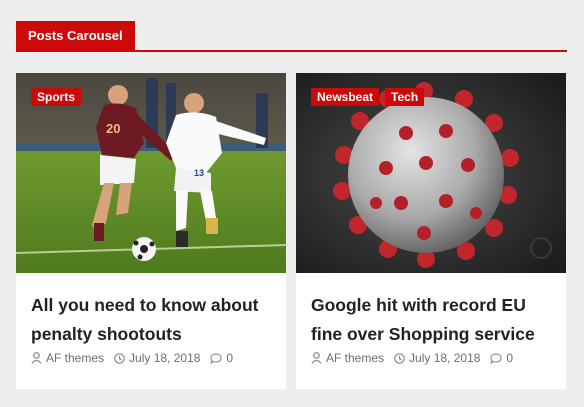 This screenshot has width=584, height=407. I want to click on section-header: Posts Carousel, so click(291, 36).